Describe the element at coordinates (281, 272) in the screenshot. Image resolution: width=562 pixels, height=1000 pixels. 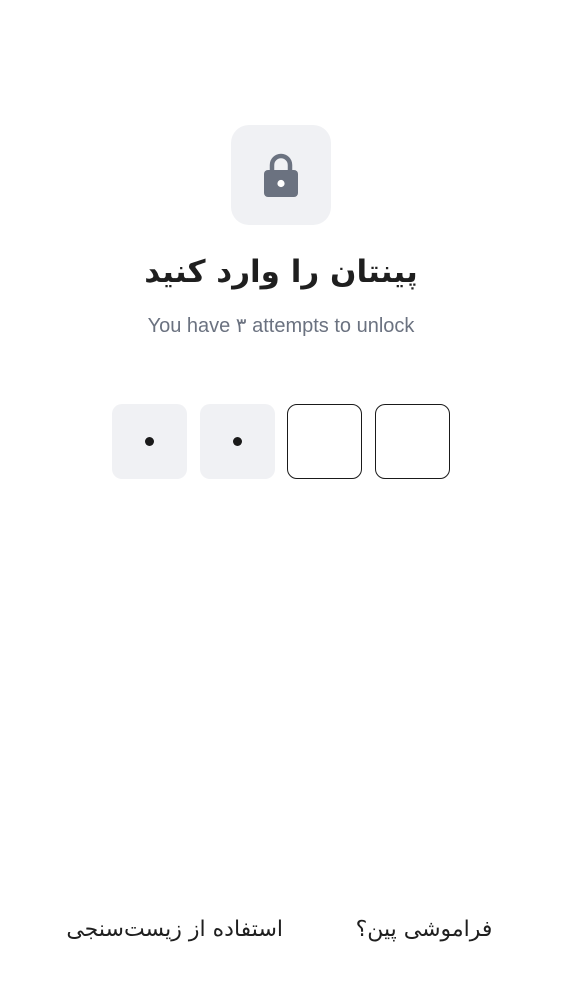
I see `page-title: پینتان را وارد کنید` at that location.